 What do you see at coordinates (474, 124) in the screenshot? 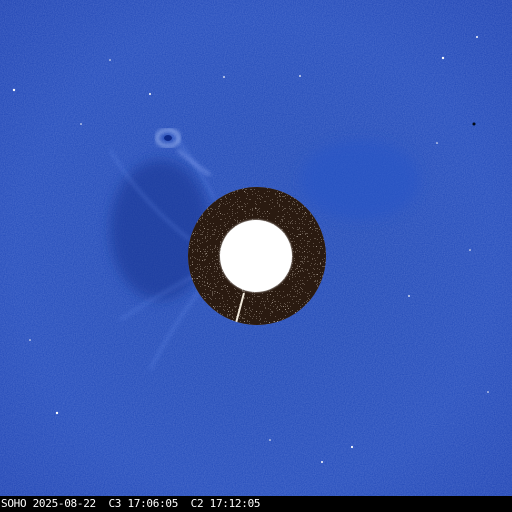
I see `dark-pixel` at bounding box center [474, 124].